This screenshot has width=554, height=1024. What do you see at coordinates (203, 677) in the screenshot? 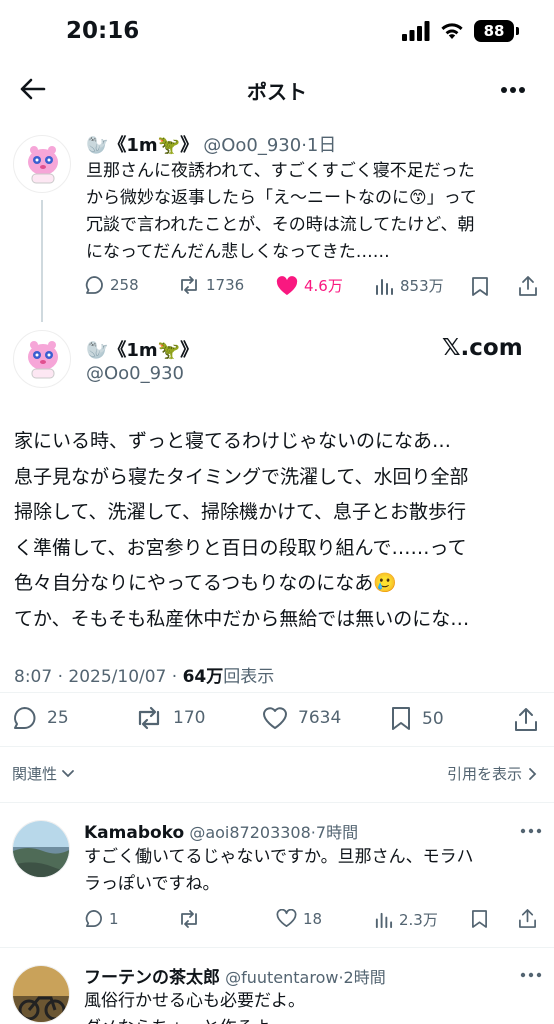
I see `view-count: 64万` at bounding box center [203, 677].